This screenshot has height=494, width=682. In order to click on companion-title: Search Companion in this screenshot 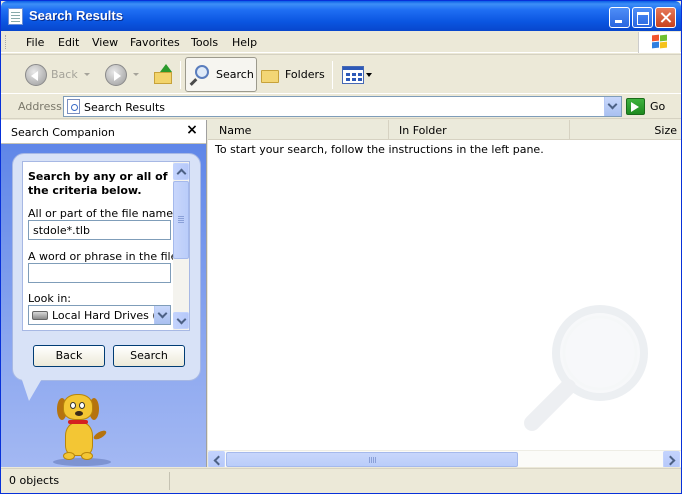, I will do `click(63, 132)`.